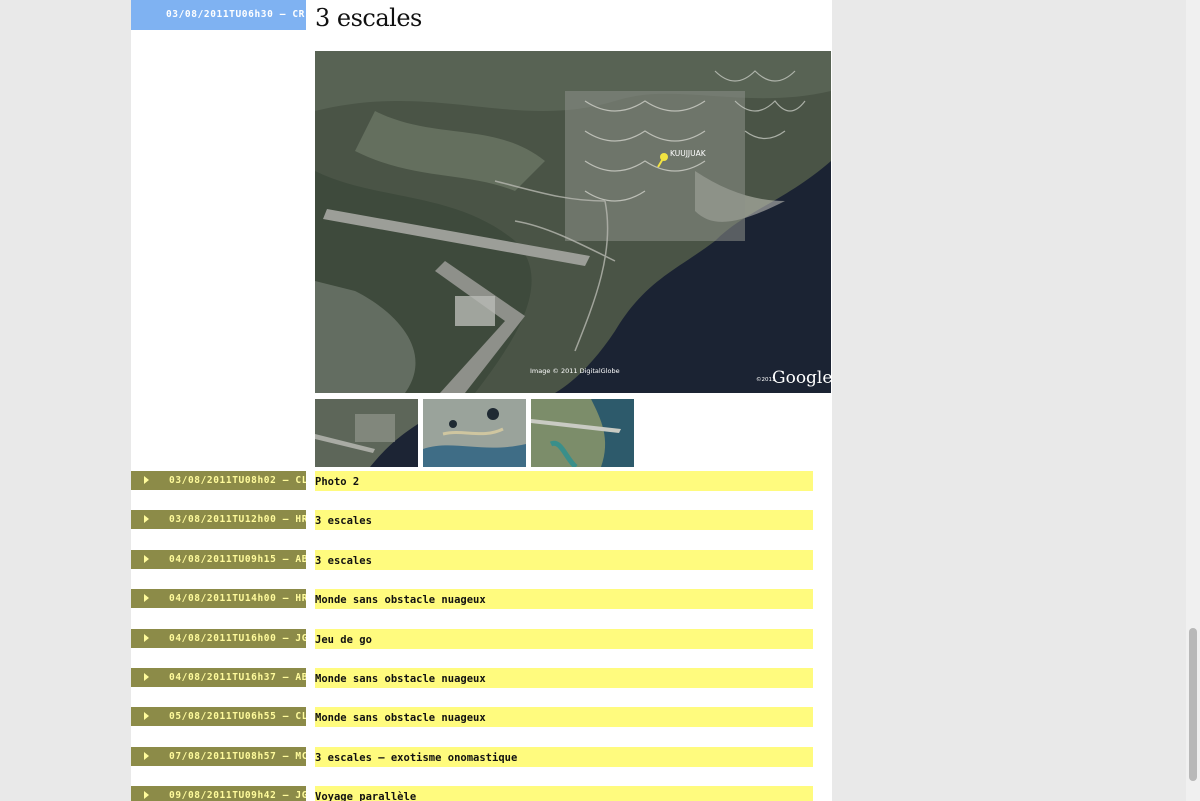 The height and width of the screenshot is (801, 1200). I want to click on entry-title-link: 3 escales – exotisme onomastique, so click(564, 757).